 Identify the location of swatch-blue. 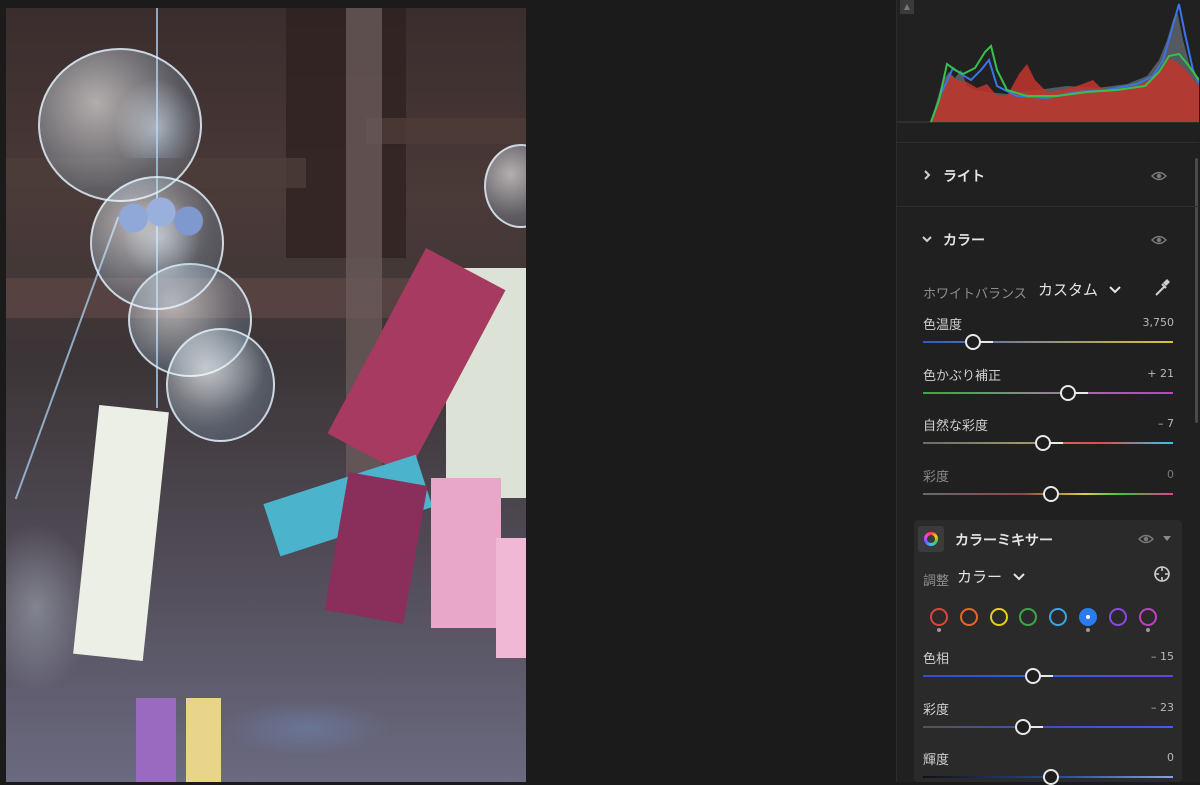
(1088, 617).